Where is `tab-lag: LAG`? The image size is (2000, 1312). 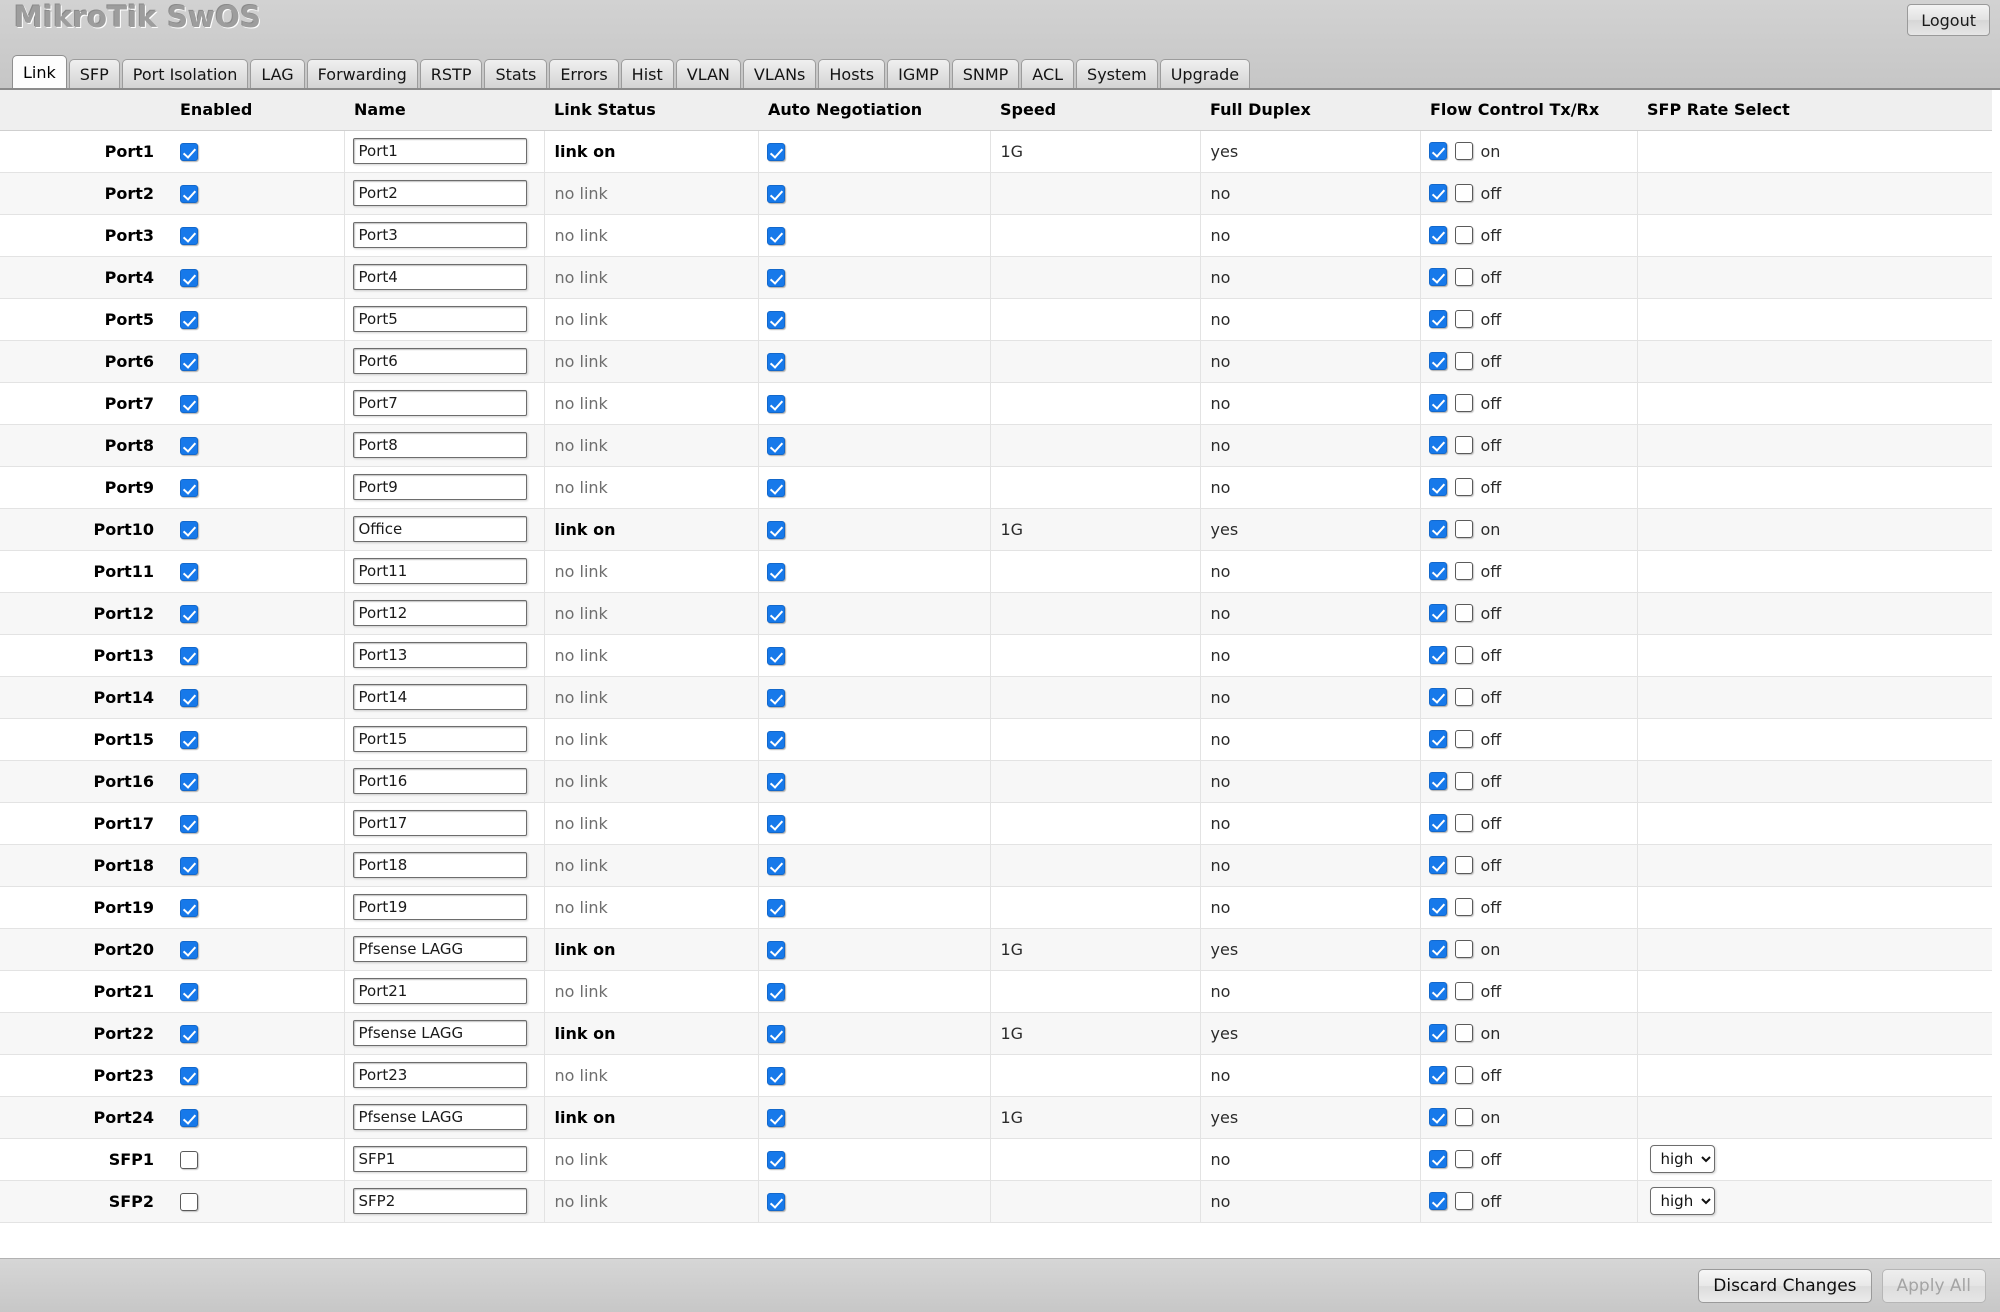
tab-lag: LAG is located at coordinates (277, 73).